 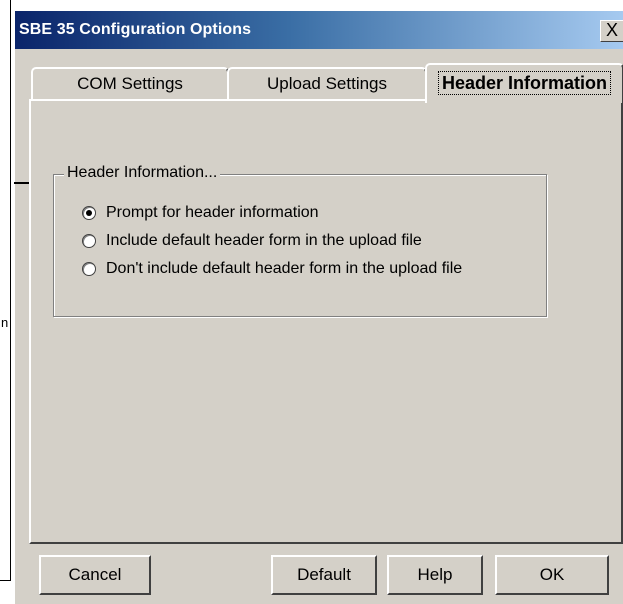 I want to click on close-icon: X, so click(x=611, y=30).